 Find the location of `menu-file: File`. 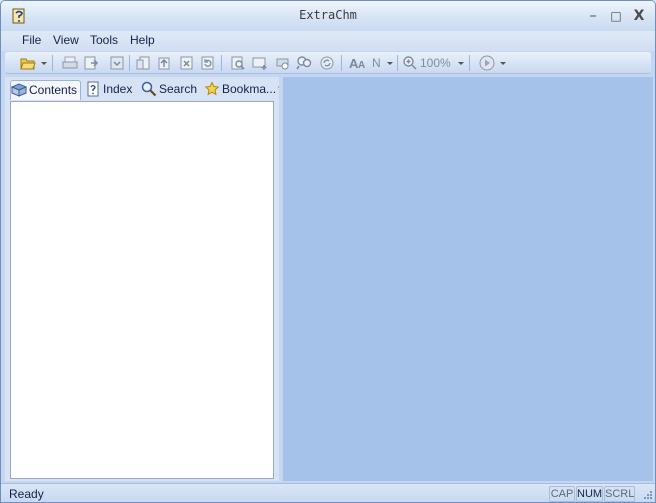

menu-file: File is located at coordinates (31, 40).